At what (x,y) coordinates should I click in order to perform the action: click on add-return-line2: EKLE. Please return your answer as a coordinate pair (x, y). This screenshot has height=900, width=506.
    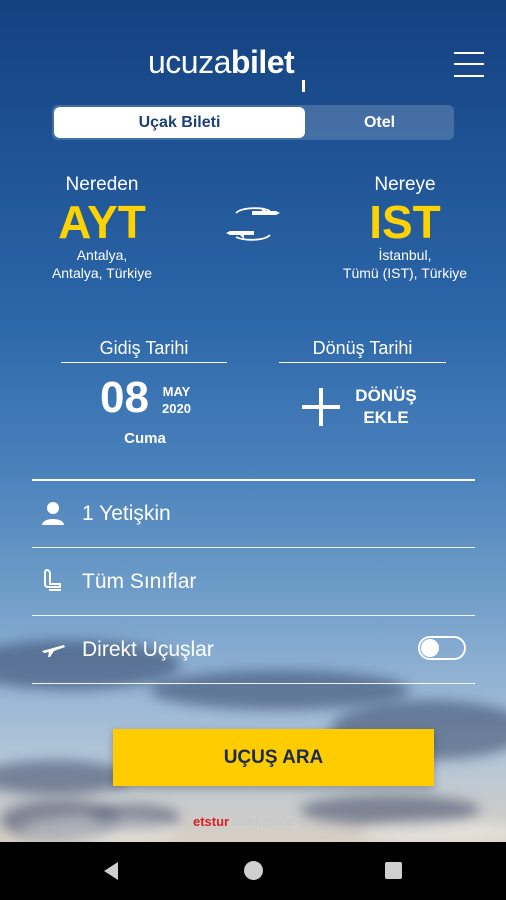
    Looking at the image, I should click on (386, 417).